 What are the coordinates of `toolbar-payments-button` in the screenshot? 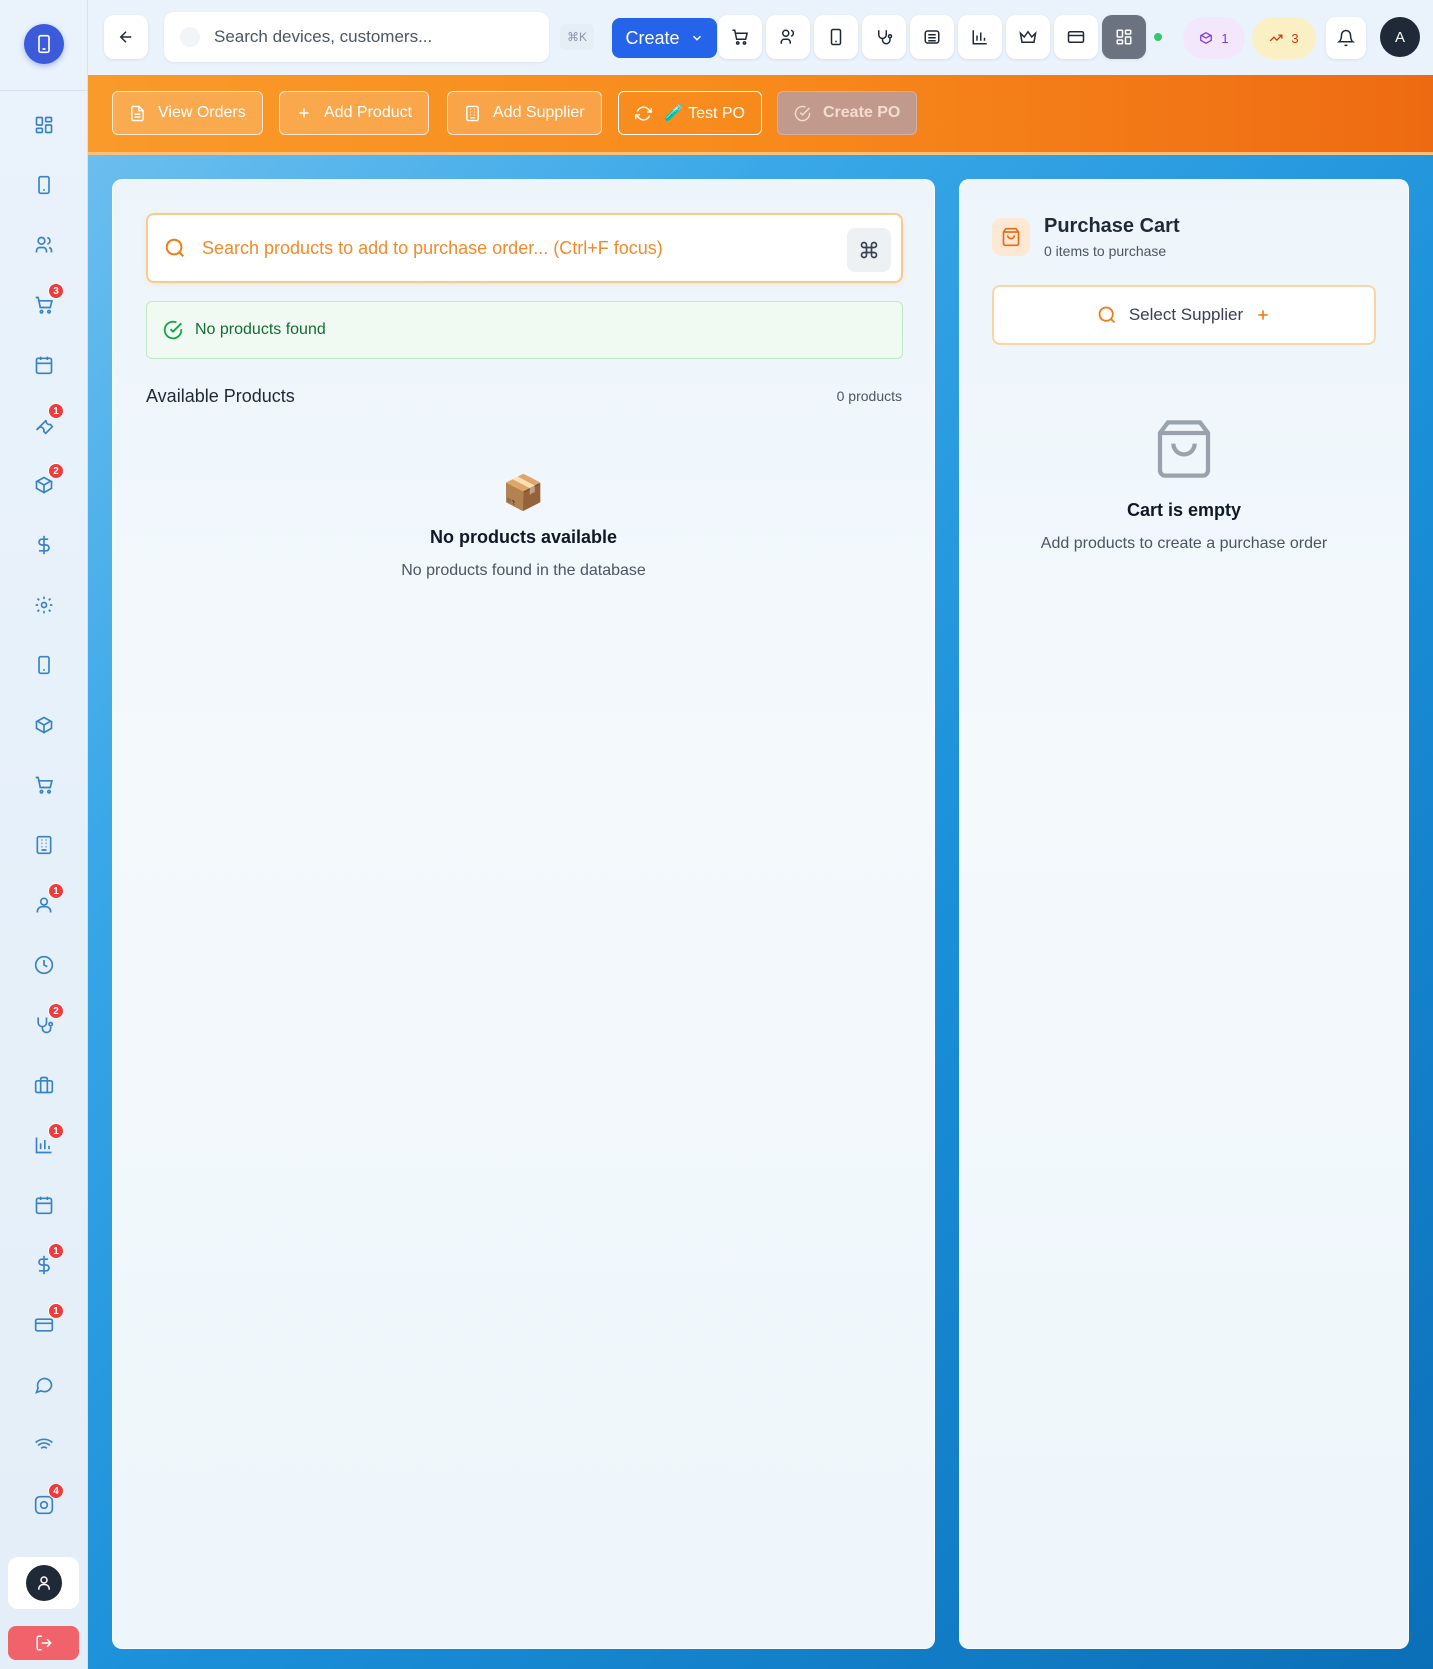 It's located at (1076, 37).